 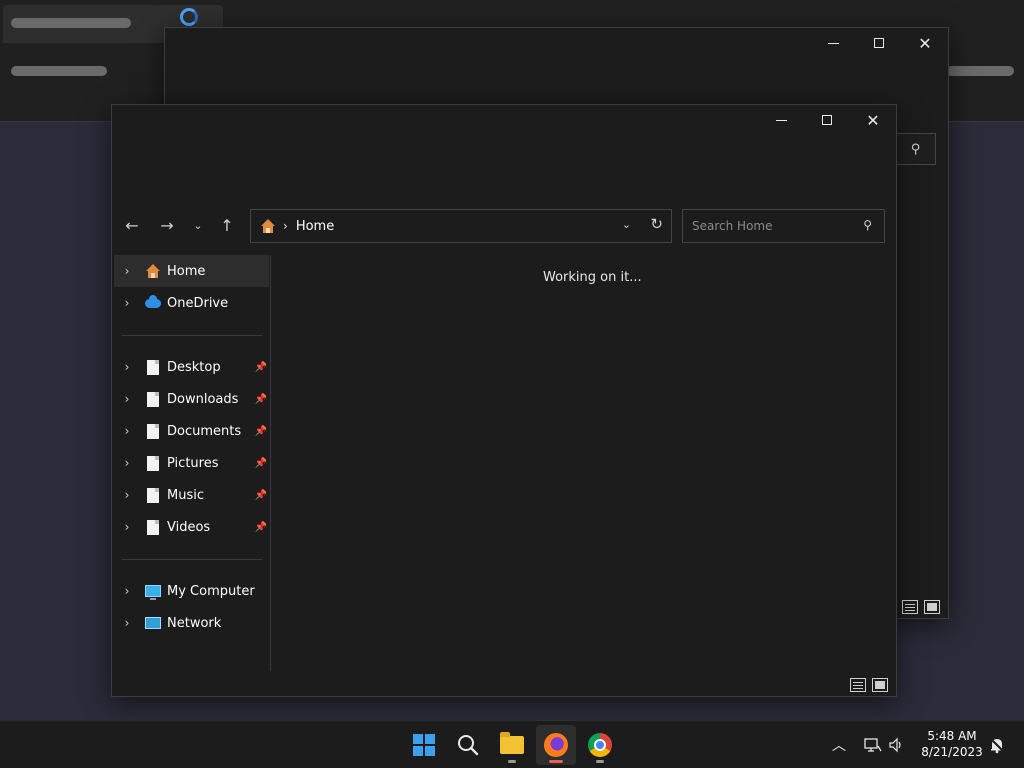 I want to click on sidebar-item-label: Network, so click(x=194, y=623).